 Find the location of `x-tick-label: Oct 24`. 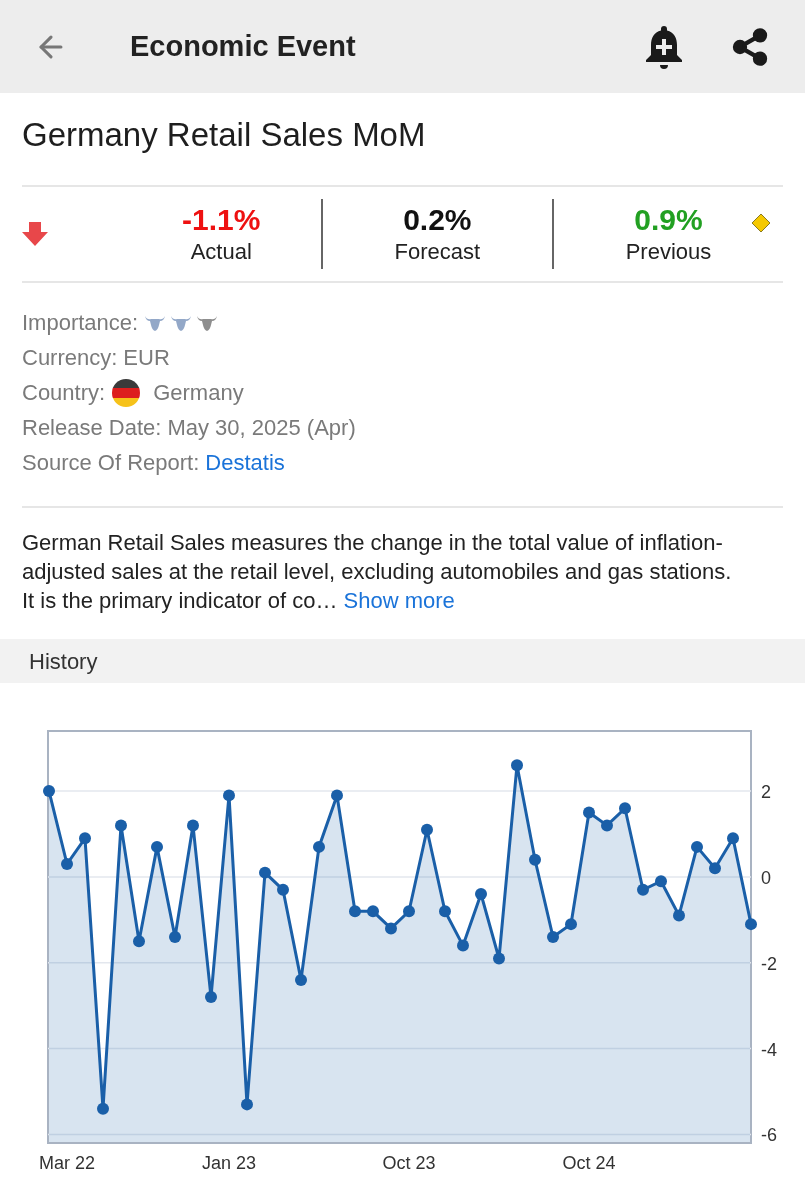

x-tick-label: Oct 24 is located at coordinates (589, 1163).